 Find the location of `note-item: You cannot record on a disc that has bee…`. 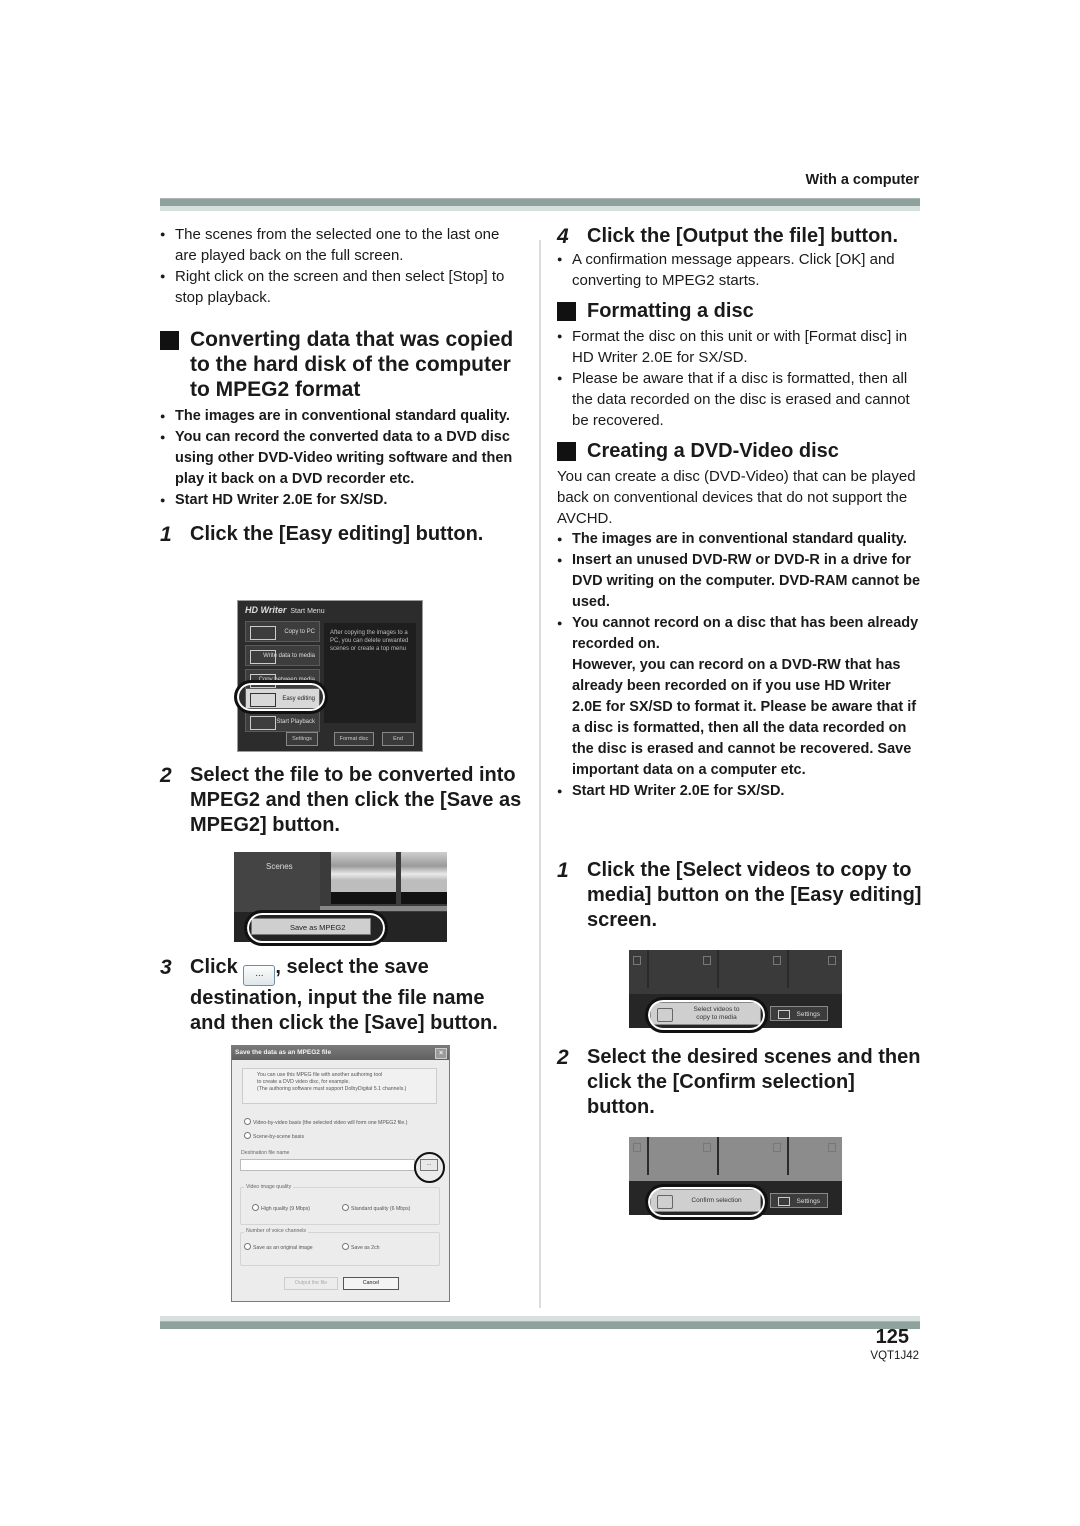

note-item: You cannot record on a disc that has bee… is located at coordinates (739, 634).